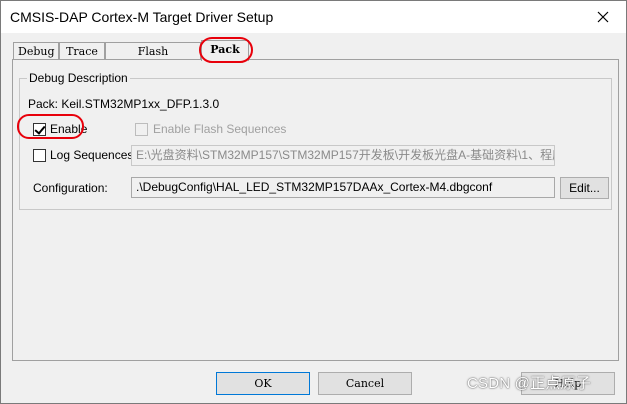  Describe the element at coordinates (82, 51) in the screenshot. I see `tab-trace: Trace` at that location.